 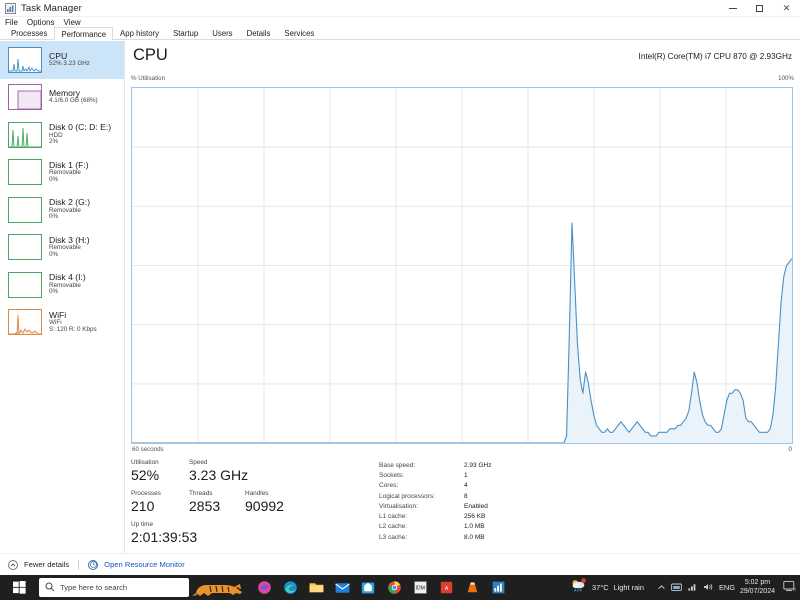 What do you see at coordinates (69, 247) in the screenshot?
I see `sidebar-item-text: Disk 3 (H:) Removable 0%` at bounding box center [69, 247].